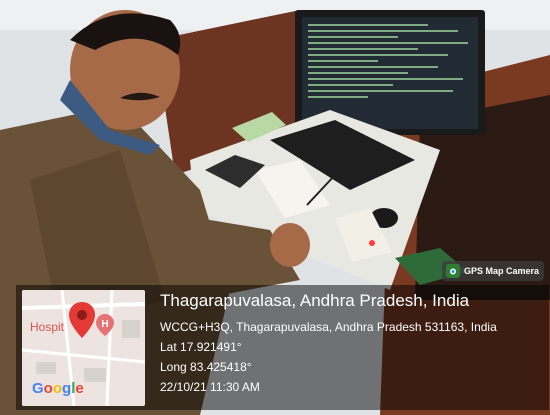  I want to click on gps-map-camera-badge: GPS Map Camera, so click(493, 271).